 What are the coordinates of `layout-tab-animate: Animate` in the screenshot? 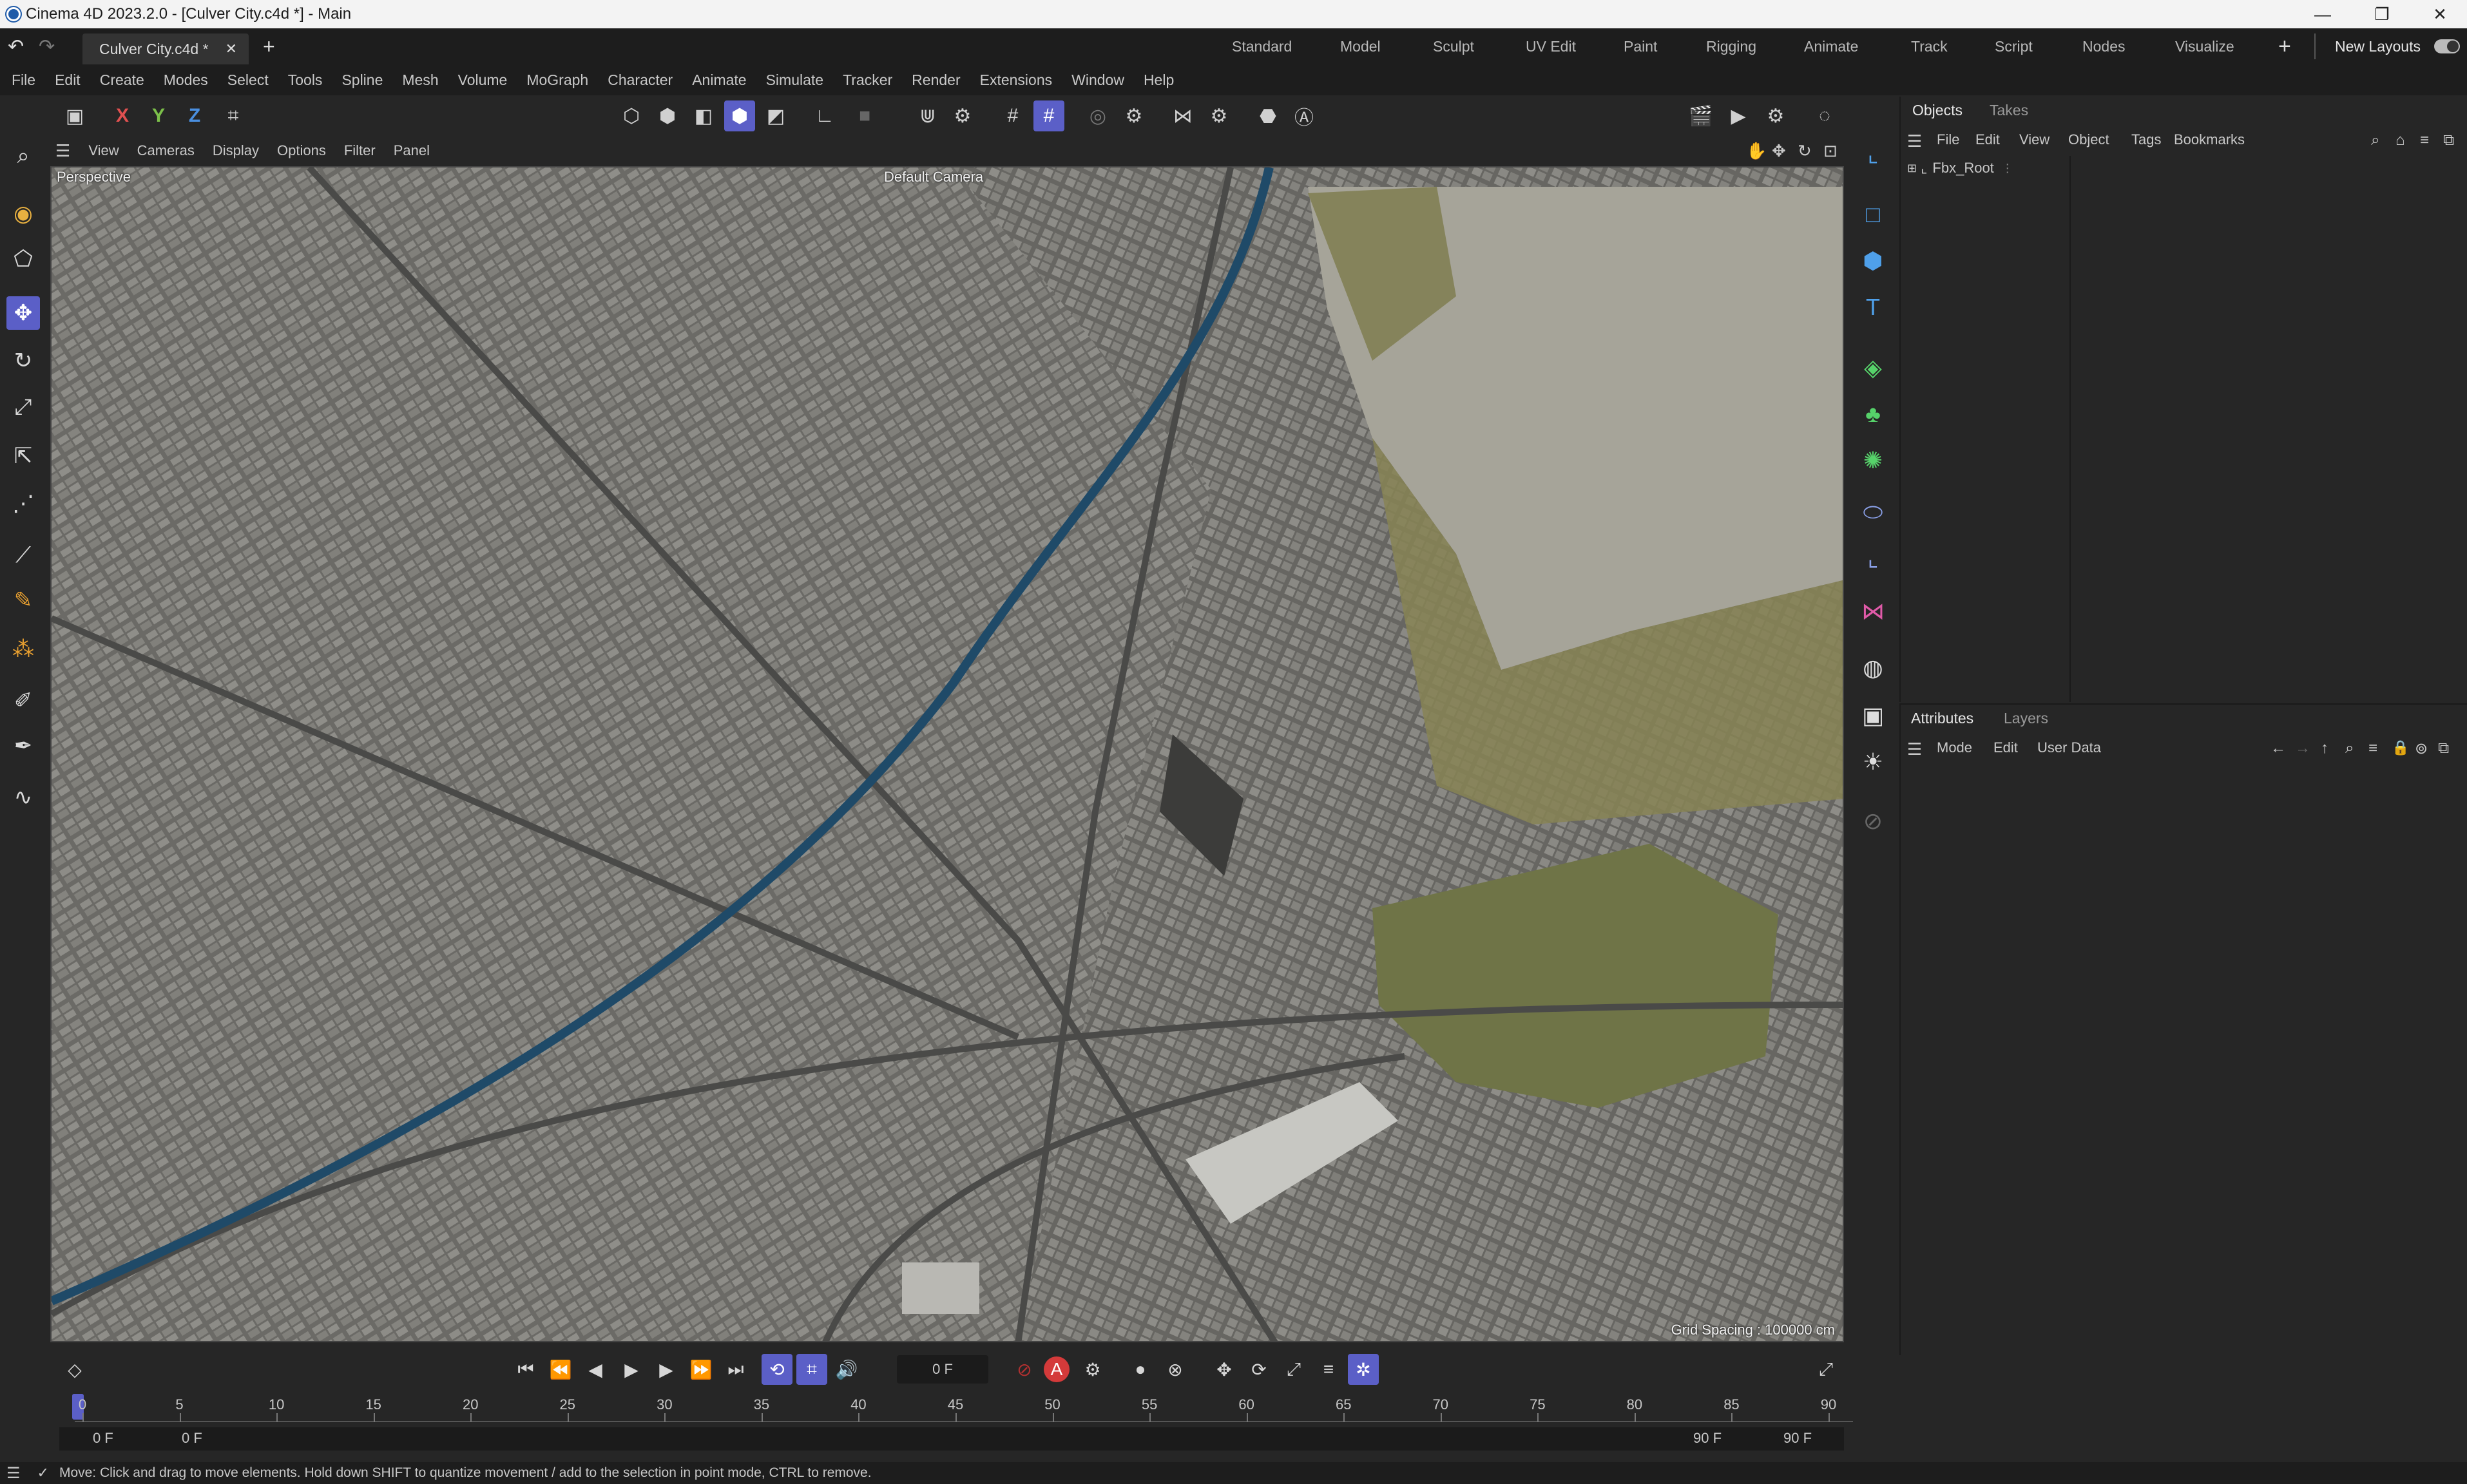 It's located at (1831, 46).